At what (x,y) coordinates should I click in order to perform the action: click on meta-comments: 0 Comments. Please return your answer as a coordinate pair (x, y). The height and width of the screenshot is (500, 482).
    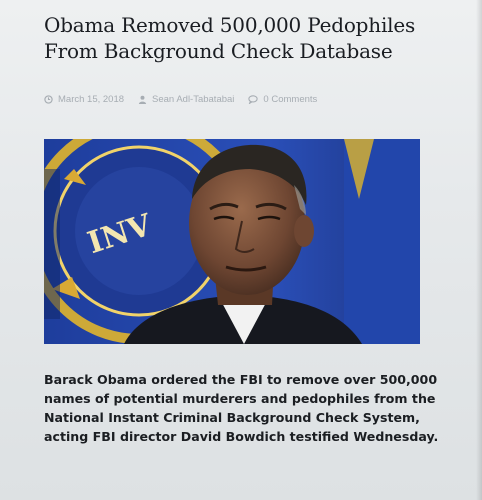
    Looking at the image, I should click on (282, 99).